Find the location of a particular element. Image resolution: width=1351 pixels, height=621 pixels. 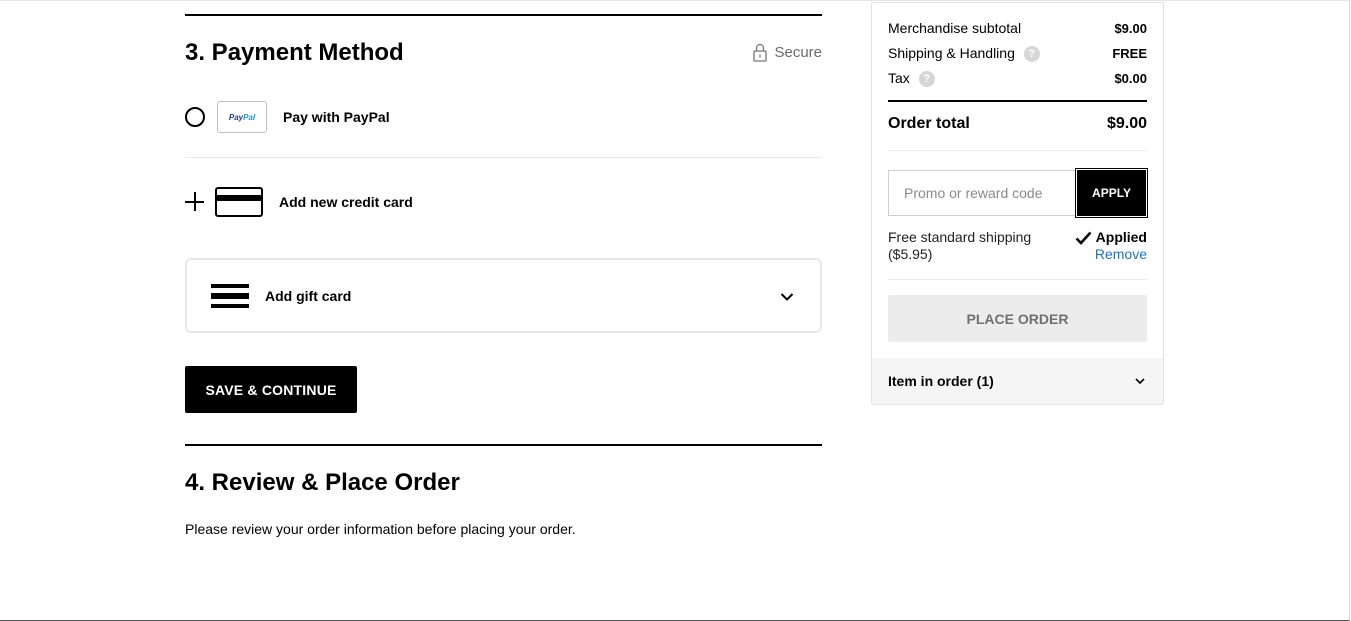

promo-status: Applied Remove is located at coordinates (1111, 246).